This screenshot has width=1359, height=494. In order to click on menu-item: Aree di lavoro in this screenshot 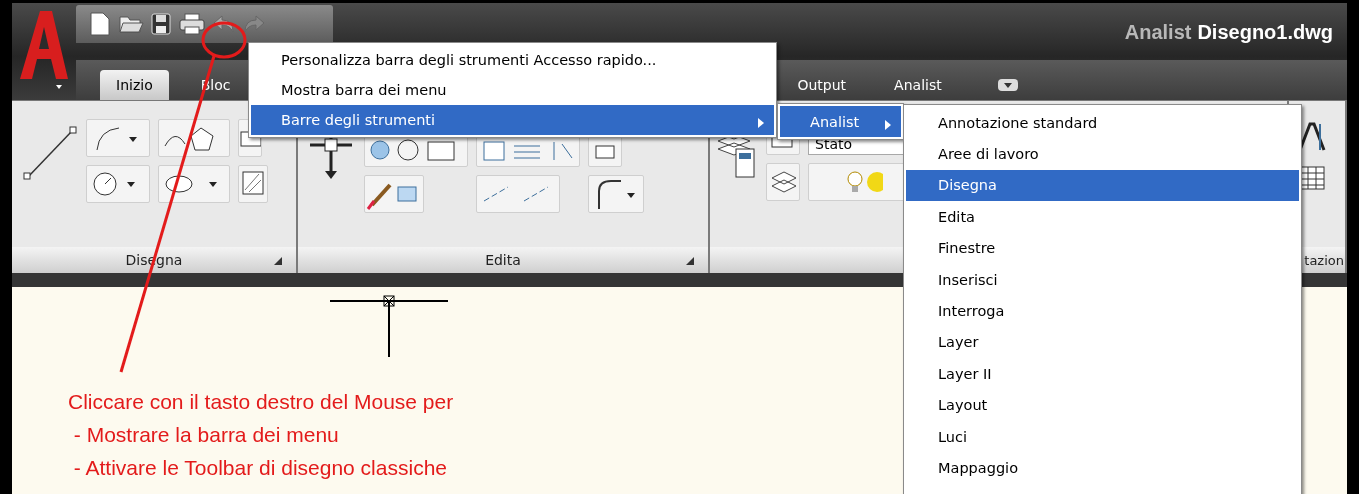, I will do `click(1102, 154)`.